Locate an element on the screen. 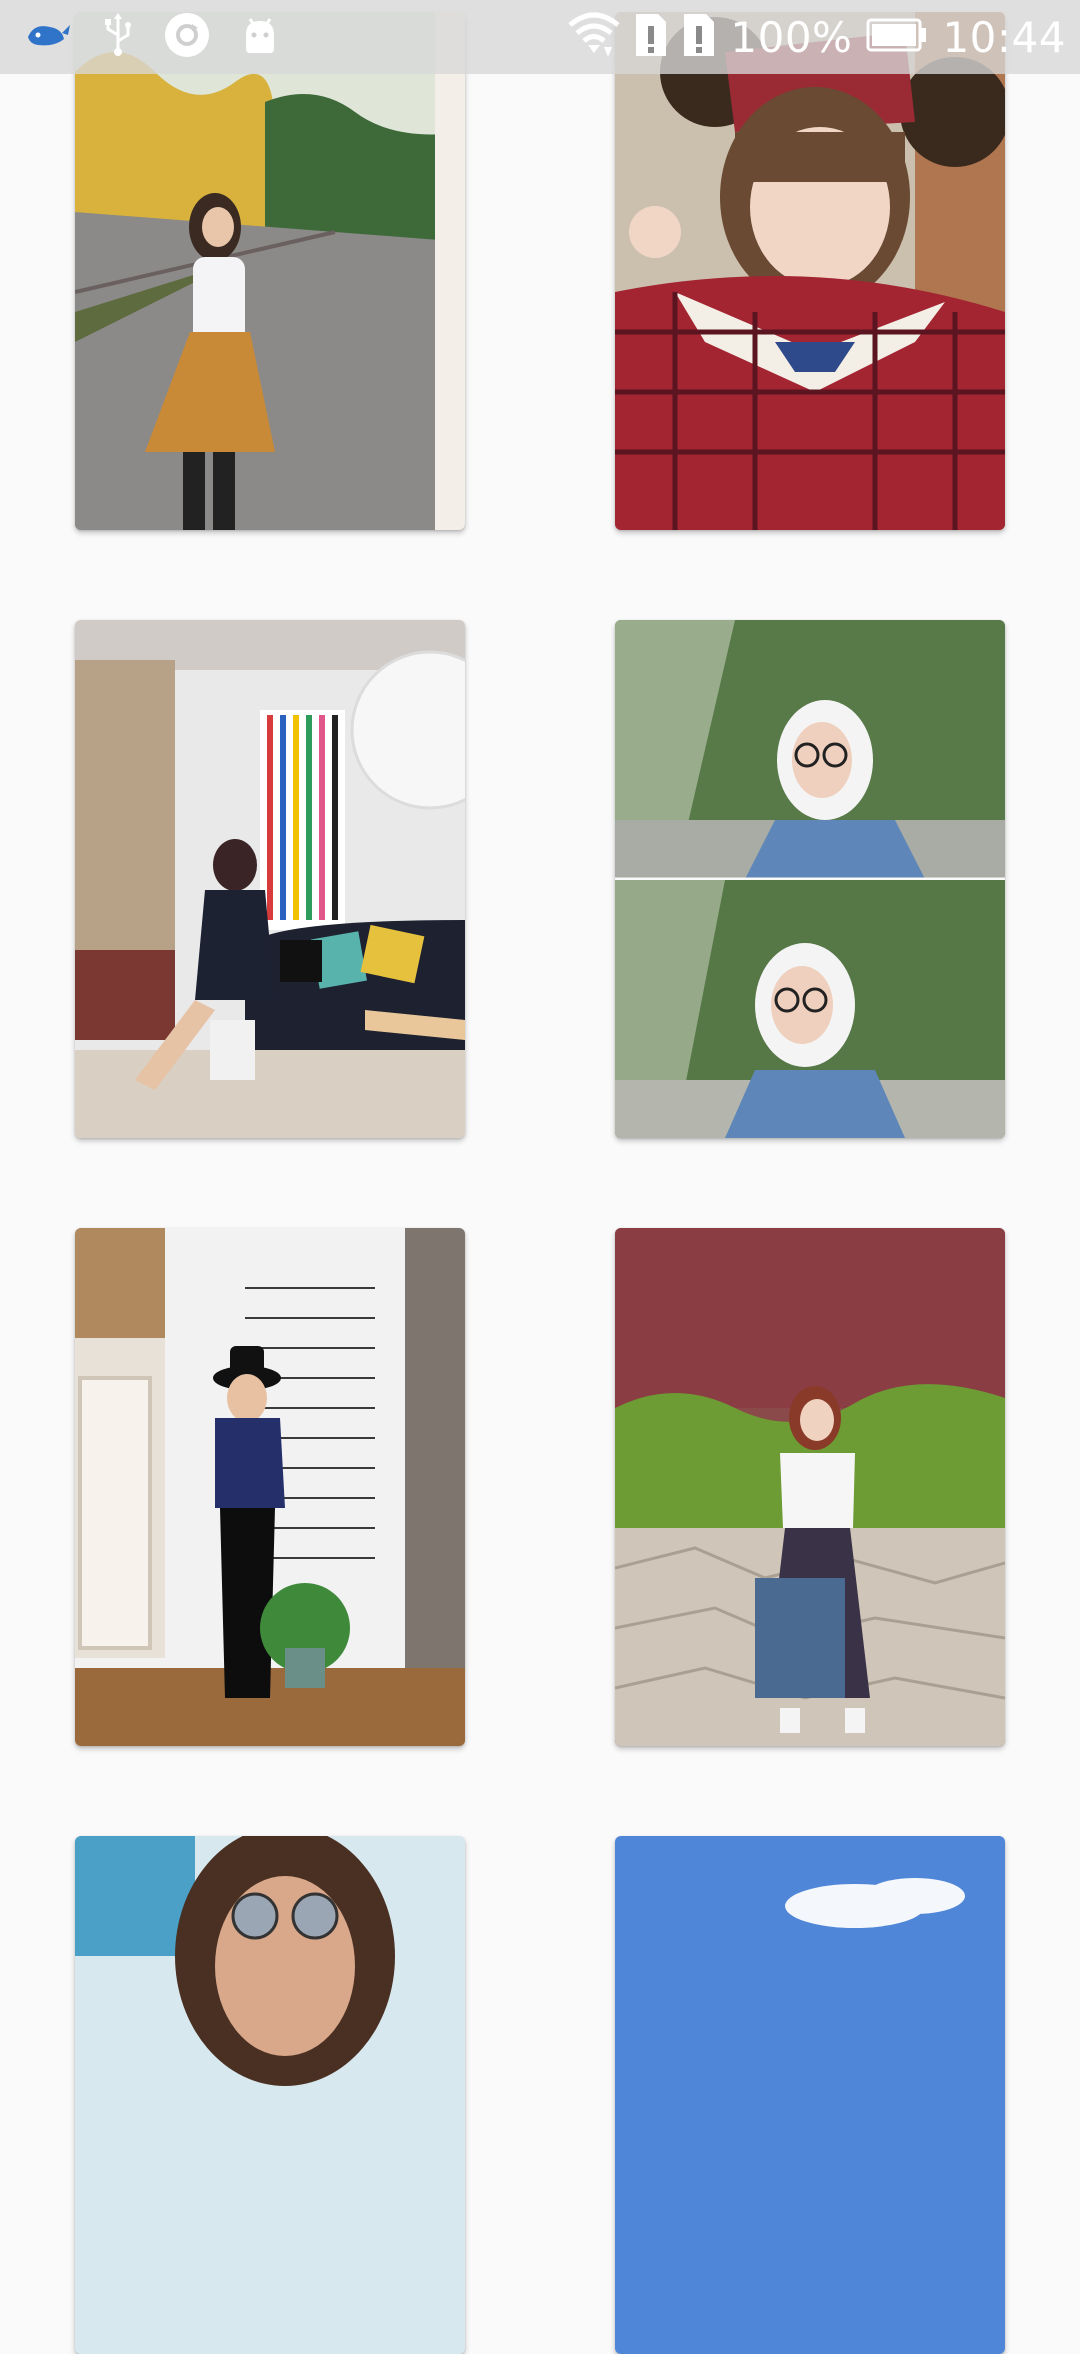 The image size is (1080, 2354). status-bar: 100% 10:44 is located at coordinates (540, 37).